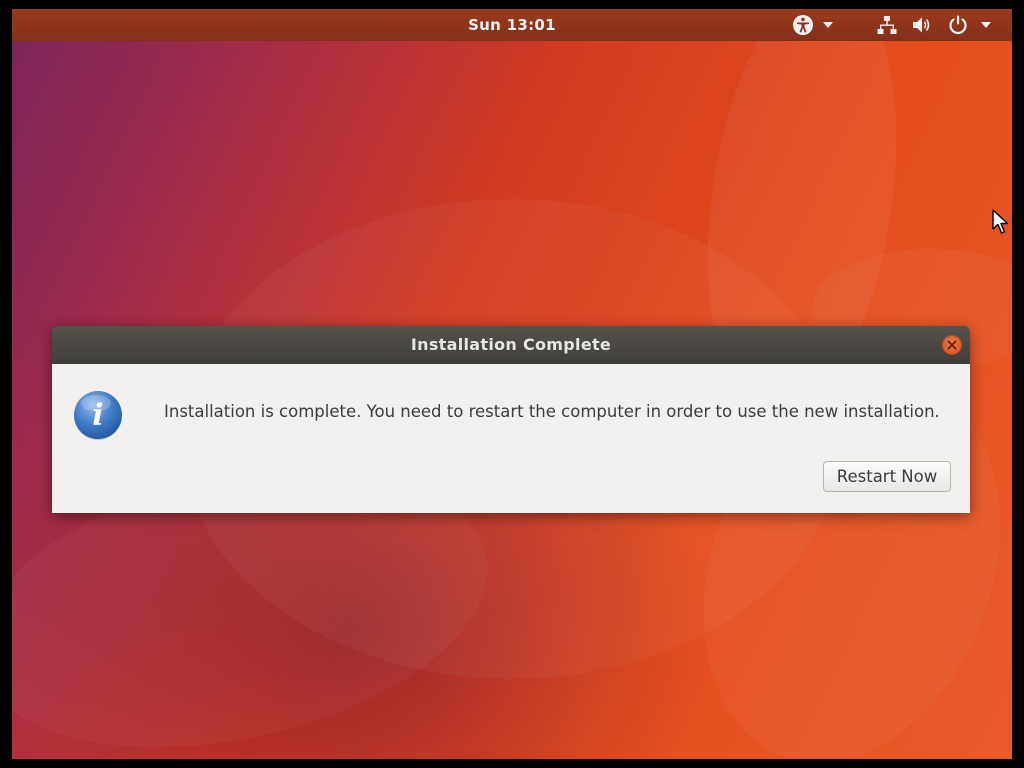 The height and width of the screenshot is (768, 1024). I want to click on close-icon, so click(952, 345).